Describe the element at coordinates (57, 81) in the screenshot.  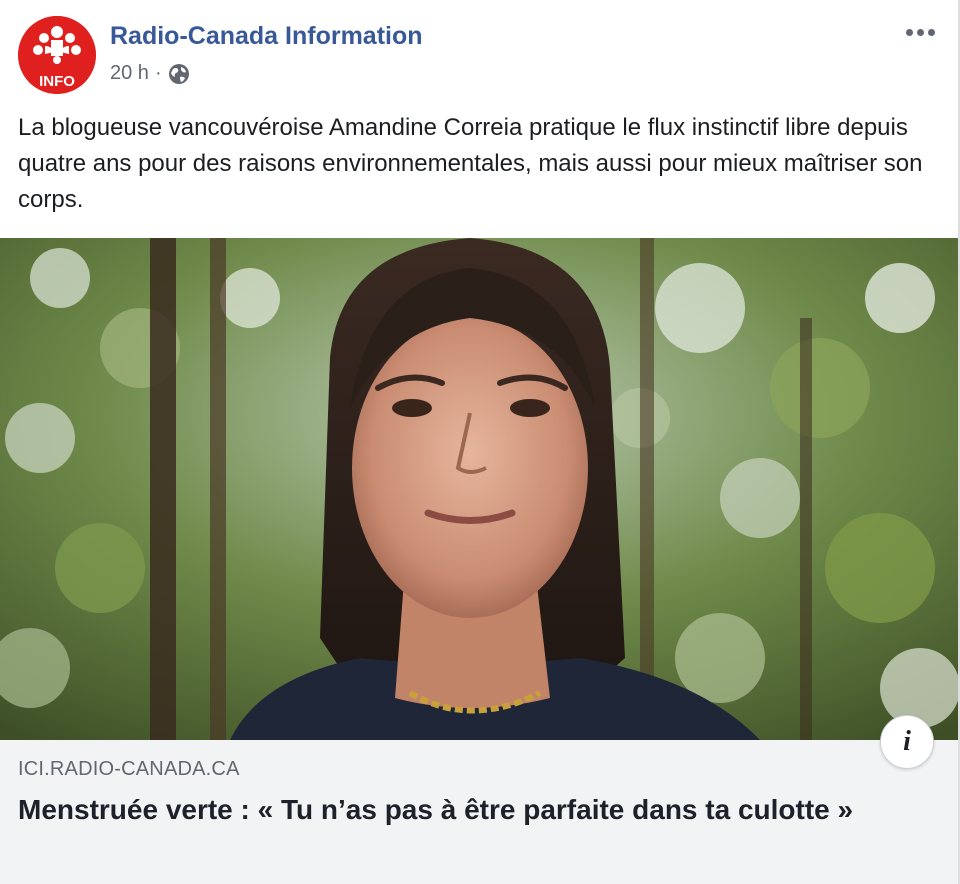
I see `avatar-badge-text: INFO` at that location.